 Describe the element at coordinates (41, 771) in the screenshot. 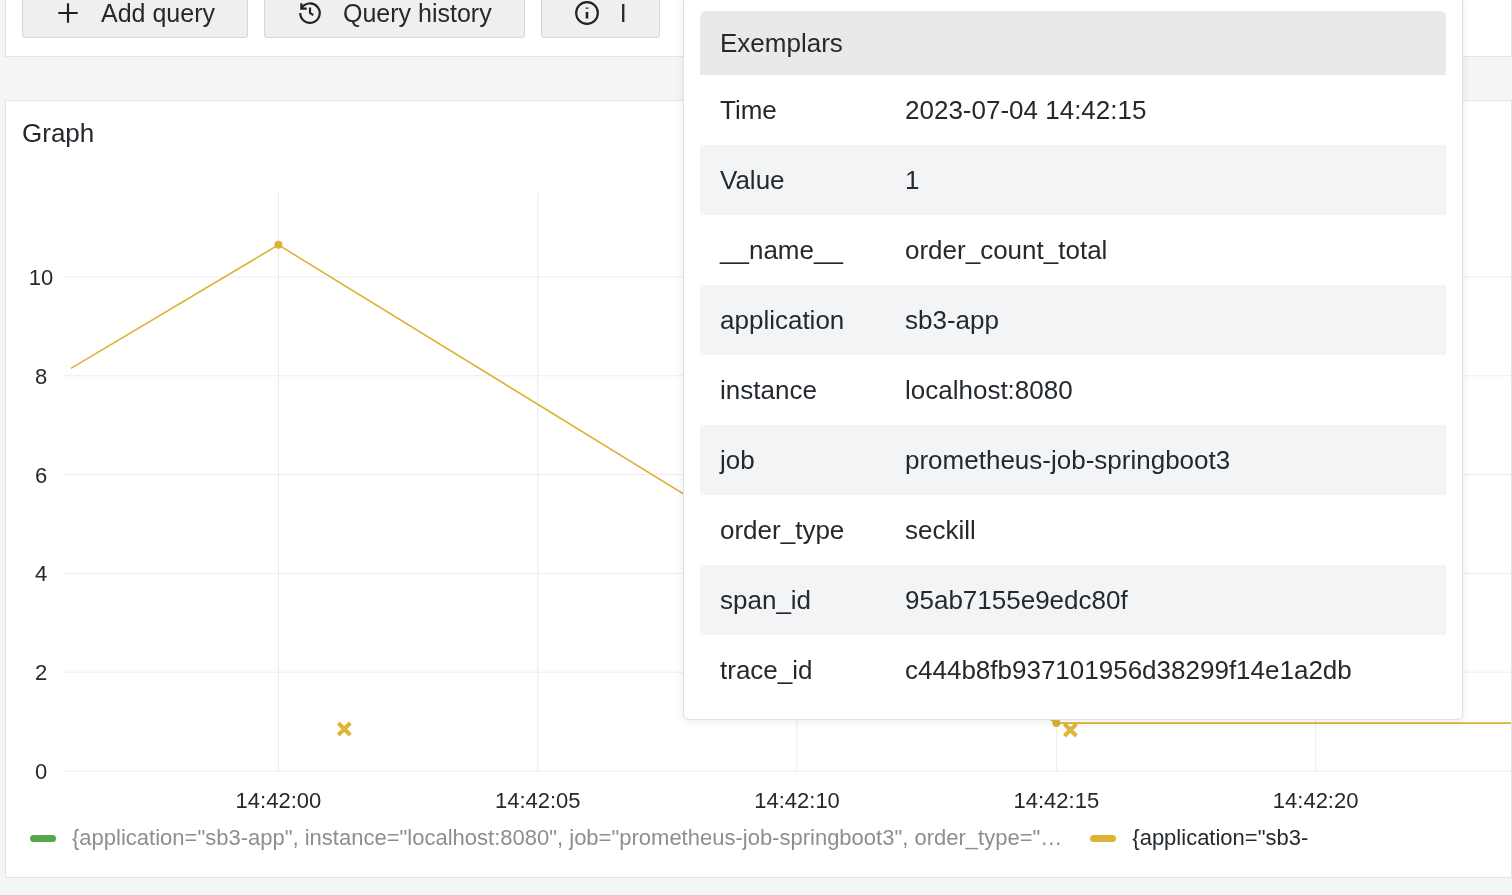

I see `y-axis-label: 0` at that location.